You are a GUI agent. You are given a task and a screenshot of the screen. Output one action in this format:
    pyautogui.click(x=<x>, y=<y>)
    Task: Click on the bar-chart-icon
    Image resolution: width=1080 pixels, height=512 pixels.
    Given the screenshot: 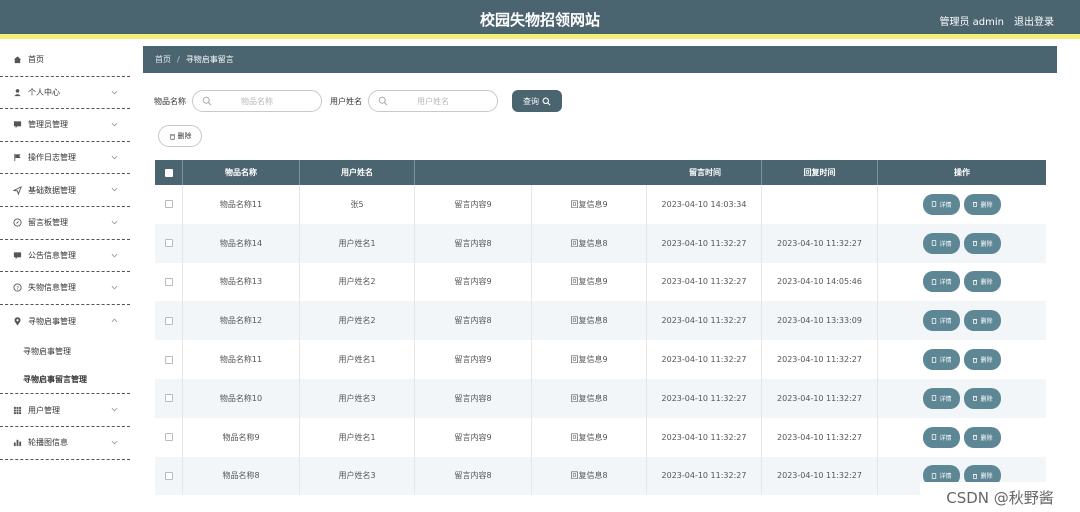 What is the action you would take?
    pyautogui.click(x=17, y=442)
    